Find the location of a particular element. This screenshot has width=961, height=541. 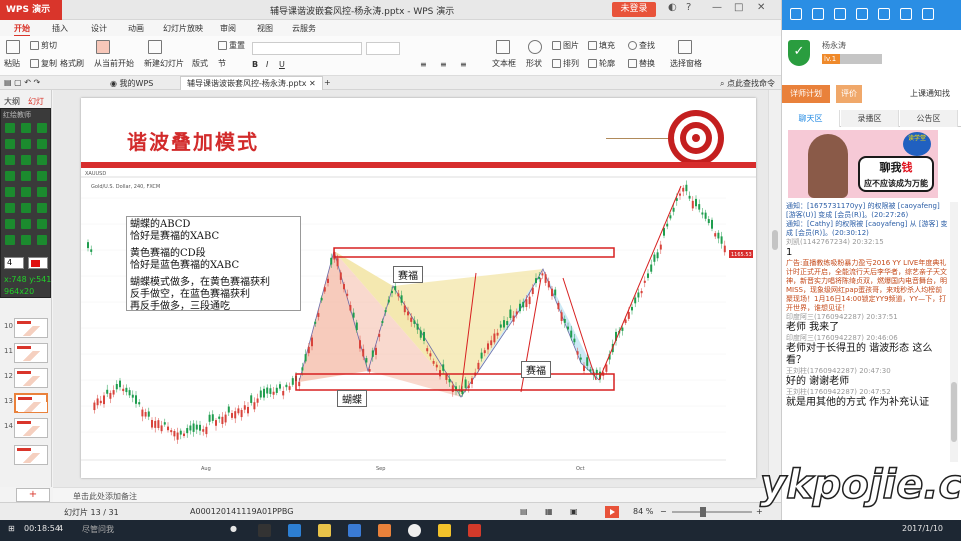

redo-icon is located at coordinates (26, 208).